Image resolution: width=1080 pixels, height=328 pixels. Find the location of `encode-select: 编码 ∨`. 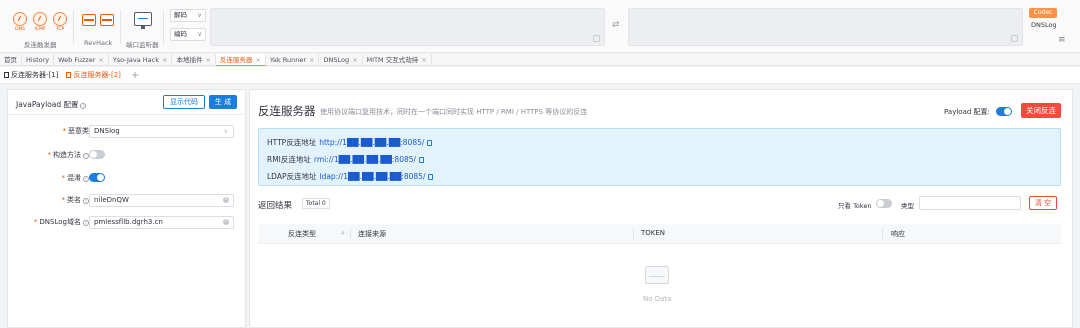

encode-select: 编码 ∨ is located at coordinates (188, 34).